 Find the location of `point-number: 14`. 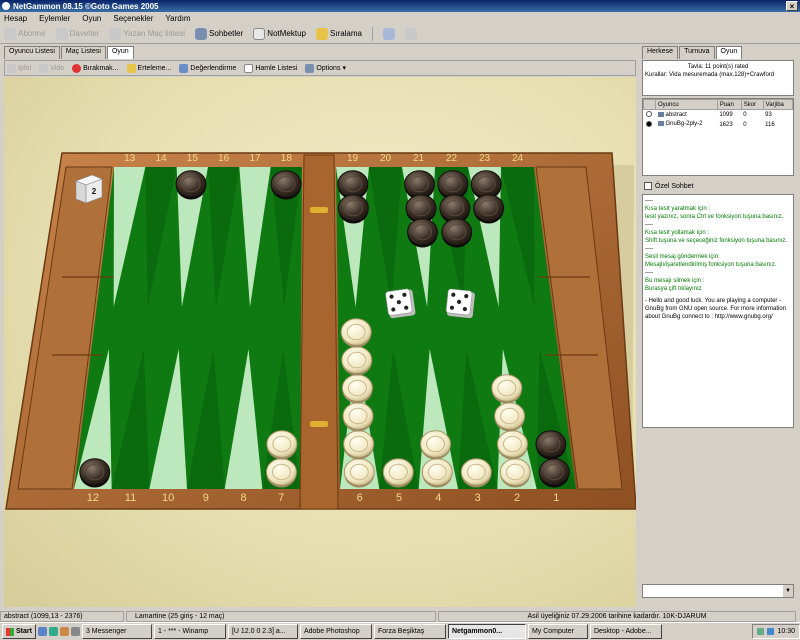

point-number: 14 is located at coordinates (161, 158).